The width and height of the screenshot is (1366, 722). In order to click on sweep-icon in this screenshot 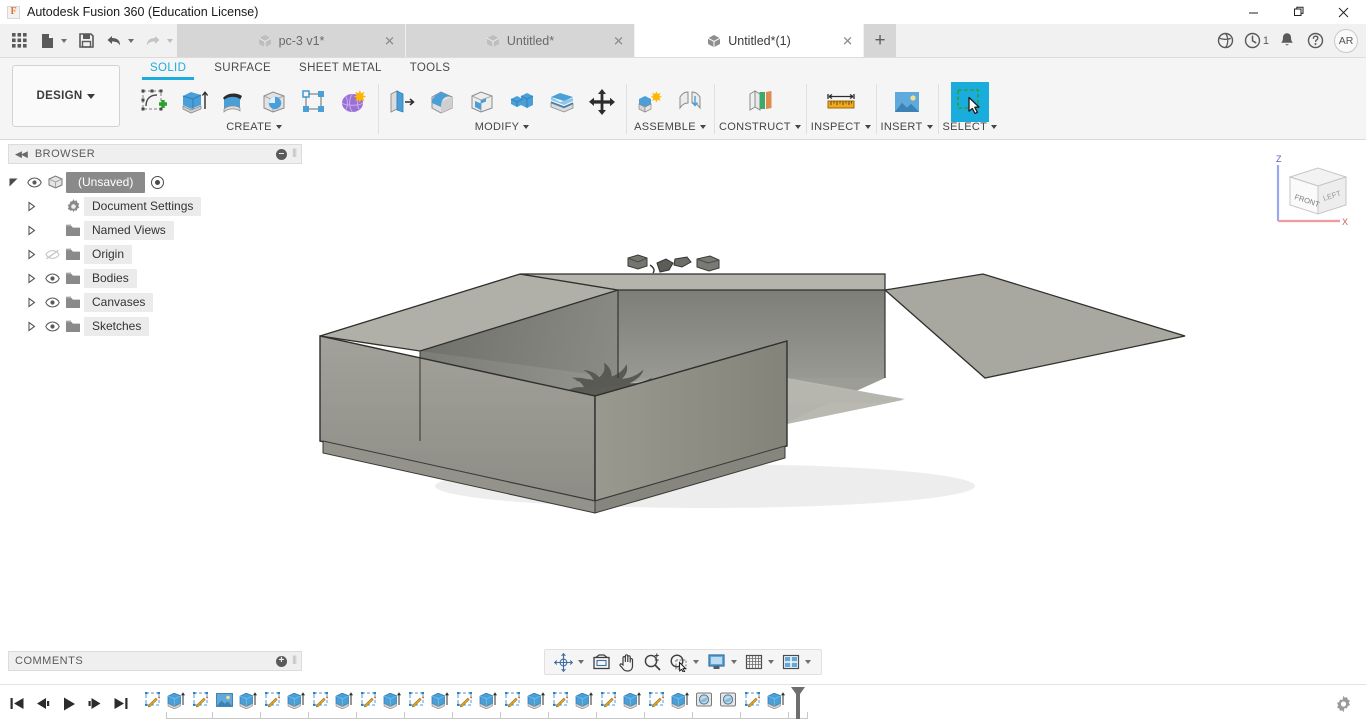, I will do `click(274, 102)`.